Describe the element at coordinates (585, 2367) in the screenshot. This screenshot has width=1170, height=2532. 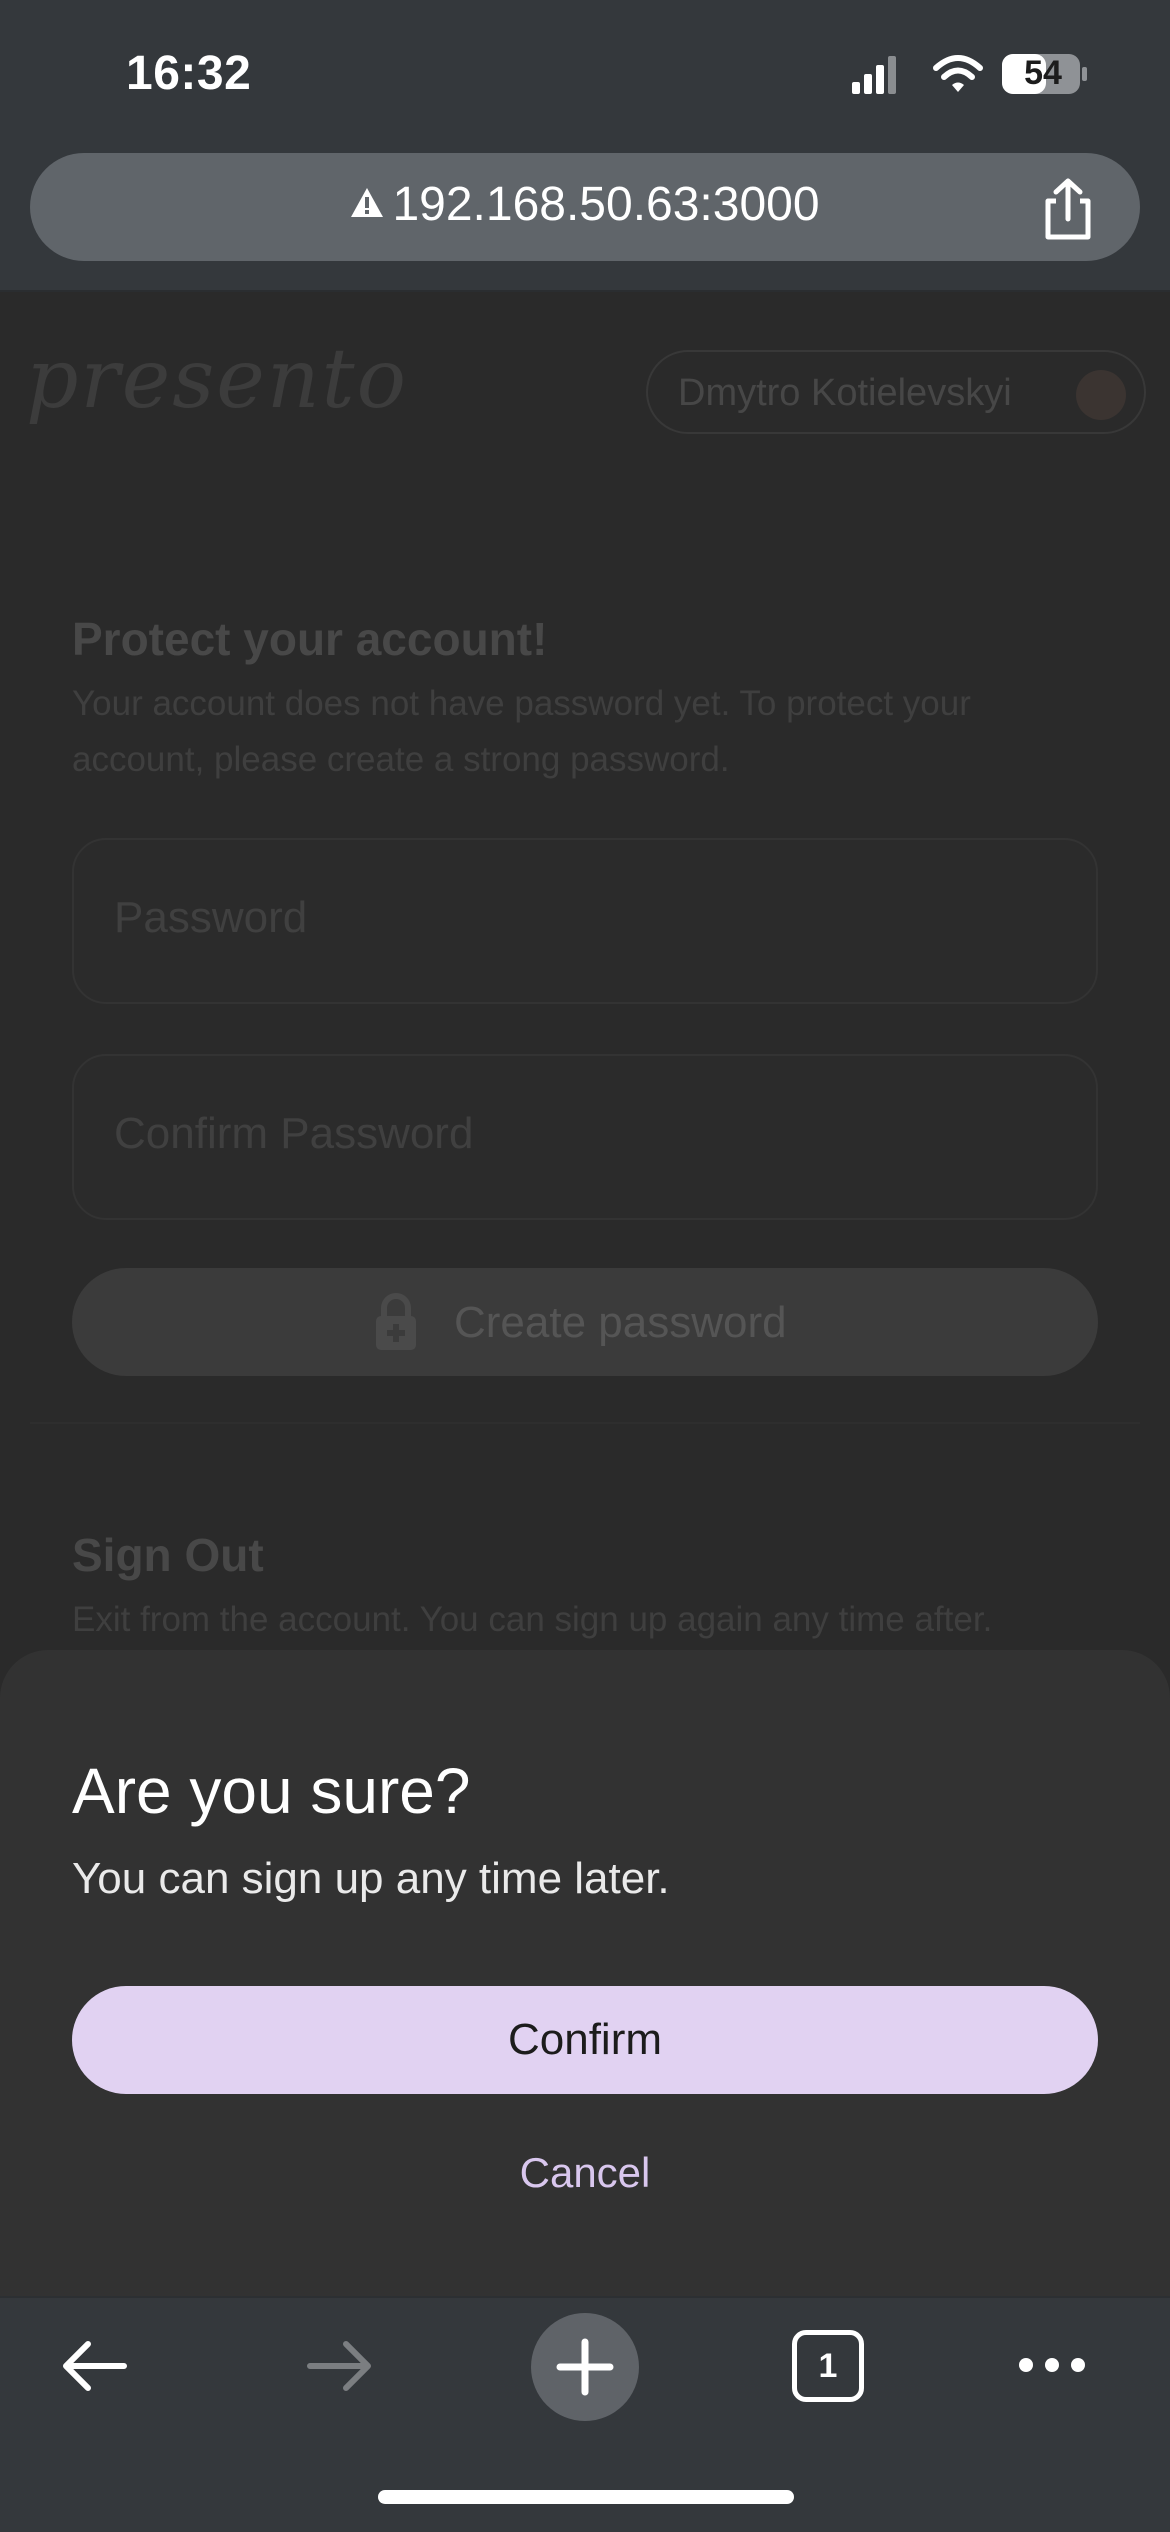
I see `new-tab-icon` at that location.